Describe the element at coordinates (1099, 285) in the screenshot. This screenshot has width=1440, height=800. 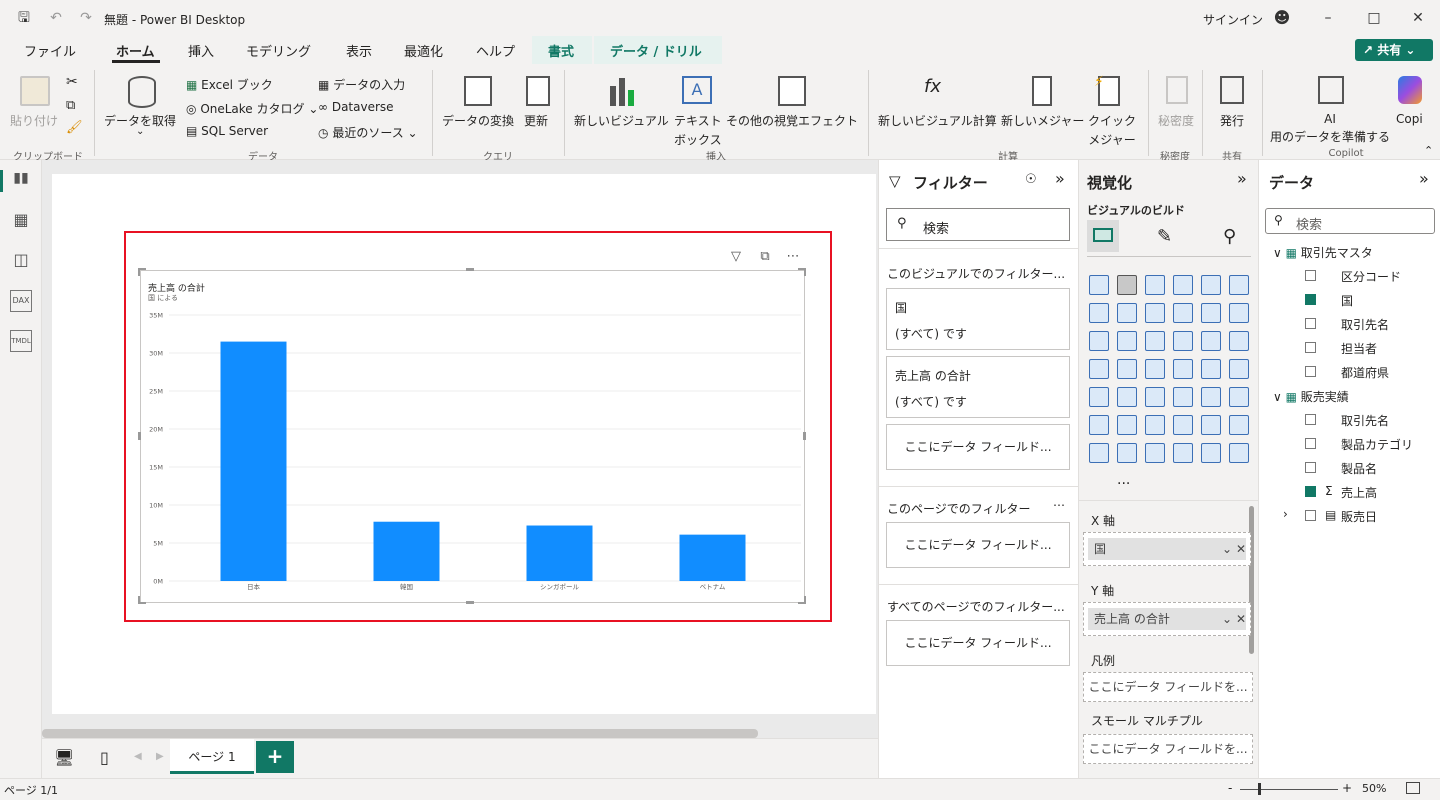
I see `stacked-bar-visual-icon` at that location.